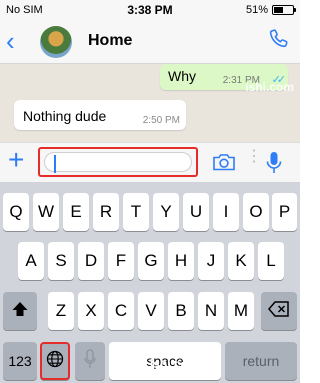  I want to click on key-j: J, so click(211, 261).